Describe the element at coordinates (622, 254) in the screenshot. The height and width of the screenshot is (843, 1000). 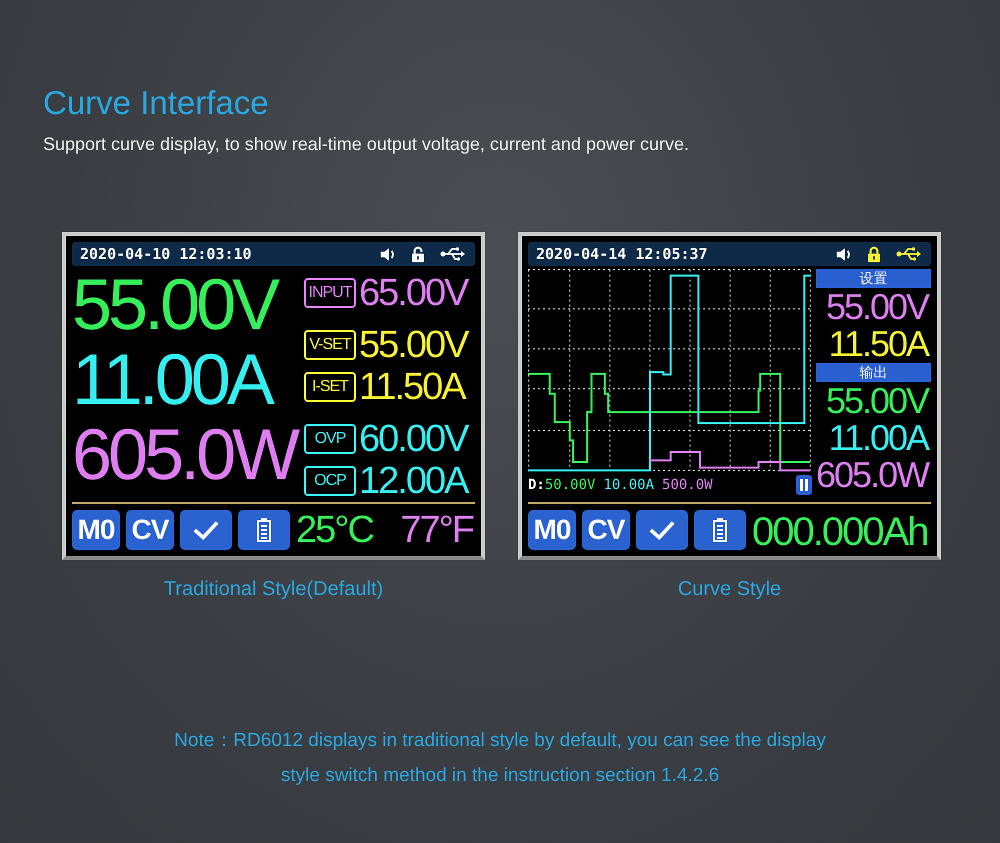
I see `date-time: 2020-04-14 12:05:37` at that location.